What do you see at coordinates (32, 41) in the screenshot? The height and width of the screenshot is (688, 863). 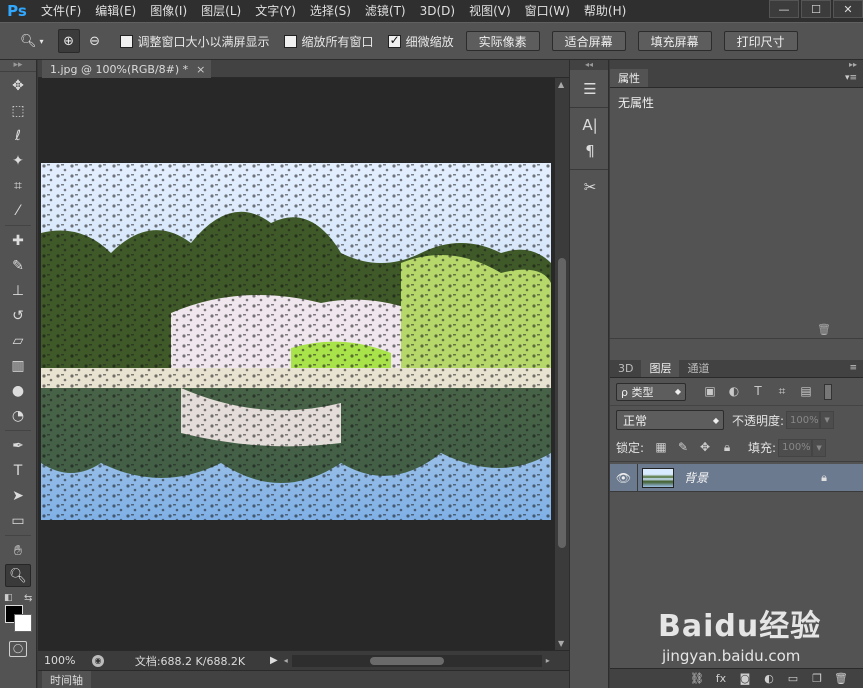 I see `zoom-tool-preset-icon: 🔍︎ ▾` at bounding box center [32, 41].